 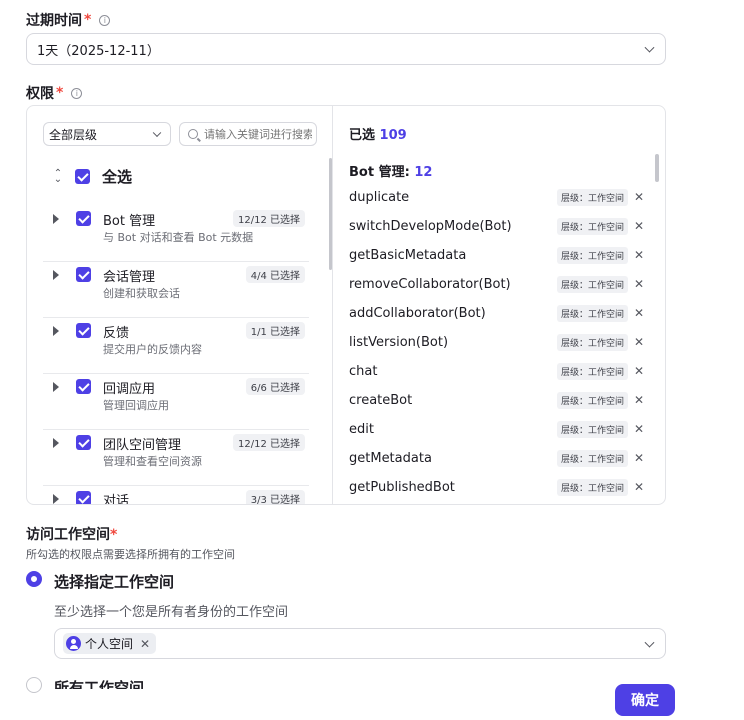 I want to click on level-filter-select: 全部层级, so click(x=107, y=134).